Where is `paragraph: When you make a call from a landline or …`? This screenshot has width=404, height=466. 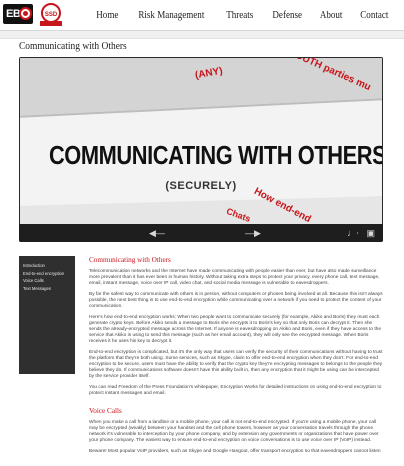
paragraph: When you make a call from a landline or … is located at coordinates (234, 431).